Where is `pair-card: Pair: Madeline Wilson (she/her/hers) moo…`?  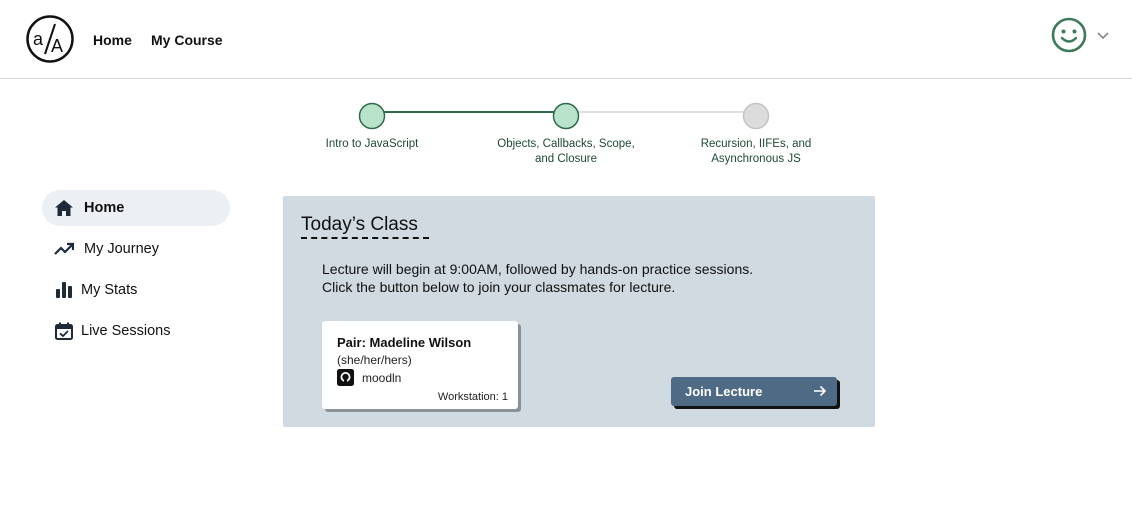 pair-card: Pair: Madeline Wilson (she/her/hers) moo… is located at coordinates (420, 365).